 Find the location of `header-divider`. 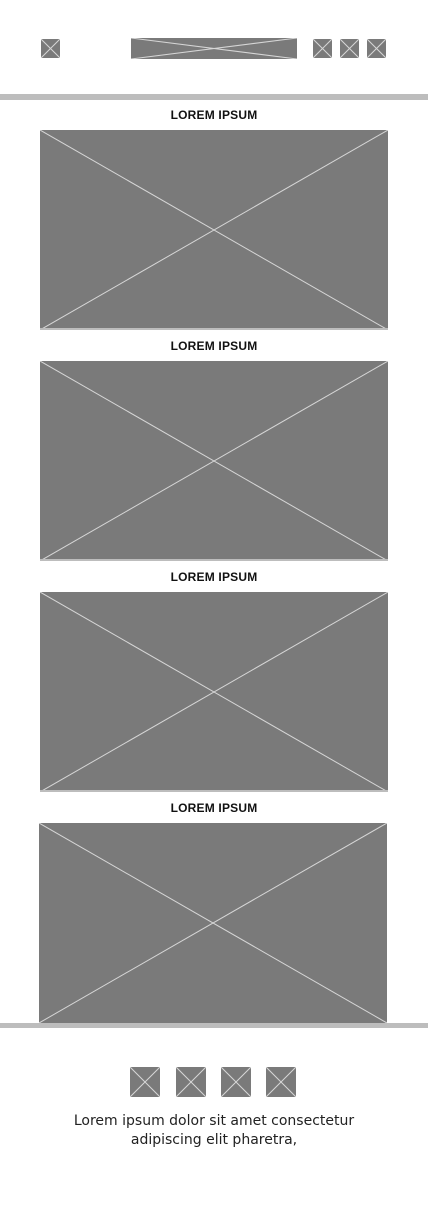

header-divider is located at coordinates (214, 97).